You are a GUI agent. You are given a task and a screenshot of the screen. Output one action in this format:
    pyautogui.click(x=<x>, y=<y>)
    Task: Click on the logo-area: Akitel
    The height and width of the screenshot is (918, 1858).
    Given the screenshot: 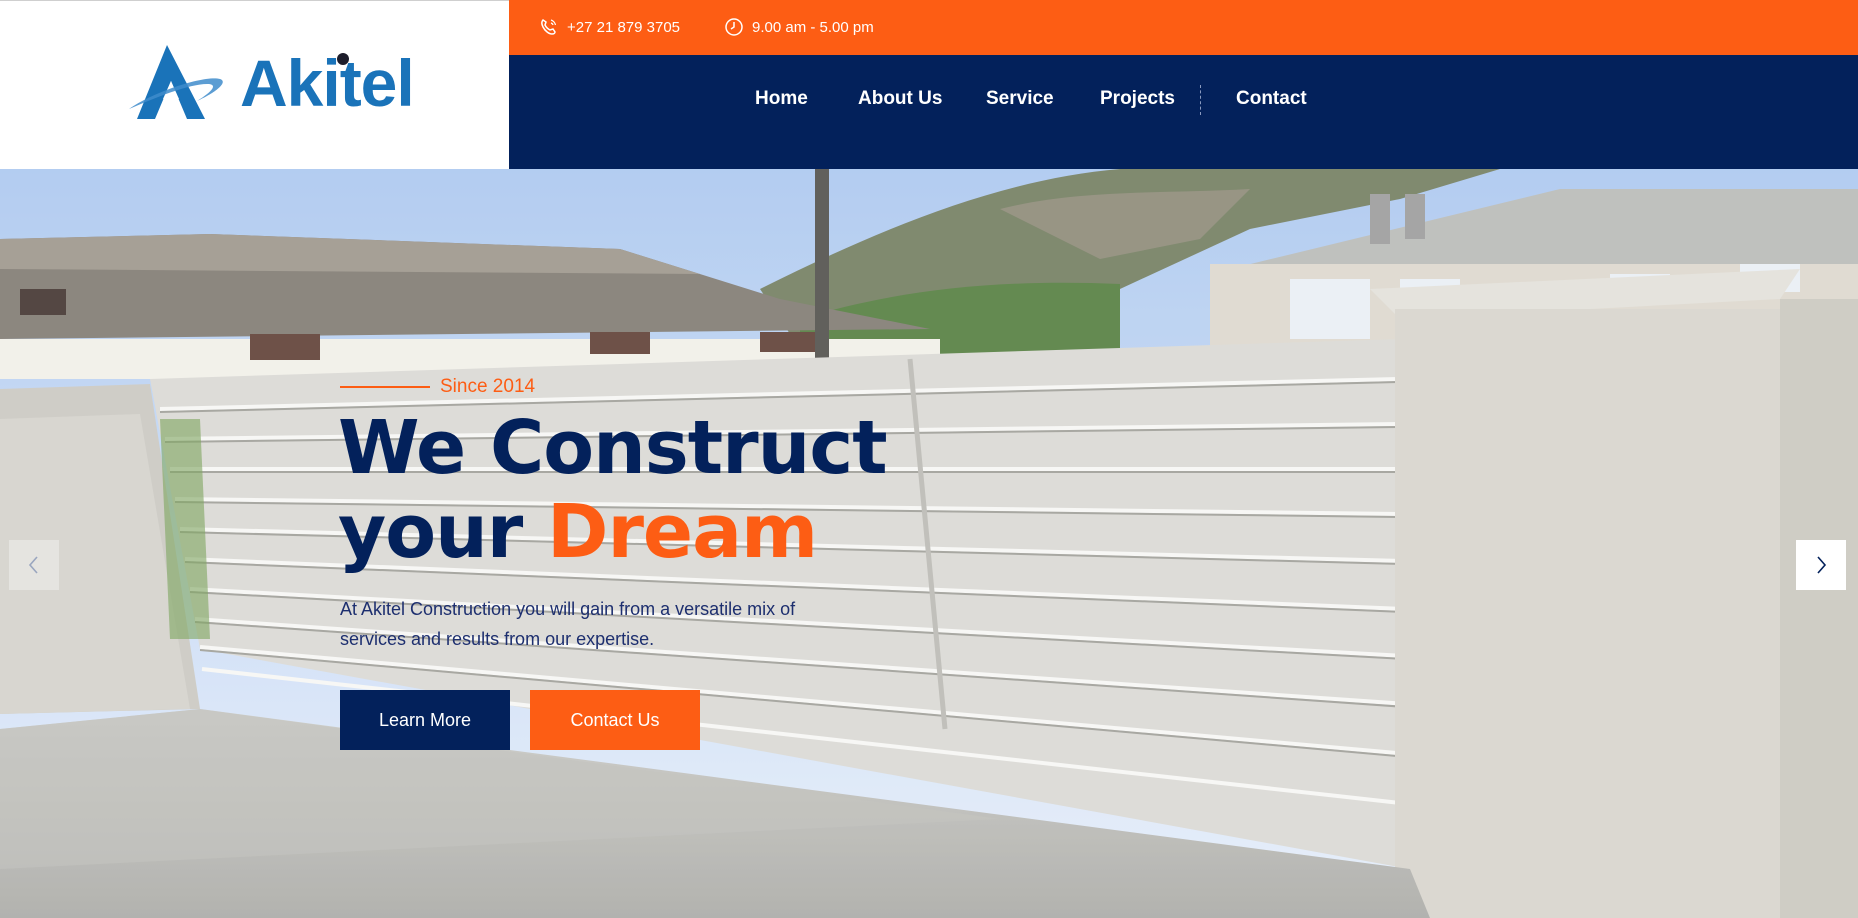 What is the action you would take?
    pyautogui.click(x=254, y=84)
    